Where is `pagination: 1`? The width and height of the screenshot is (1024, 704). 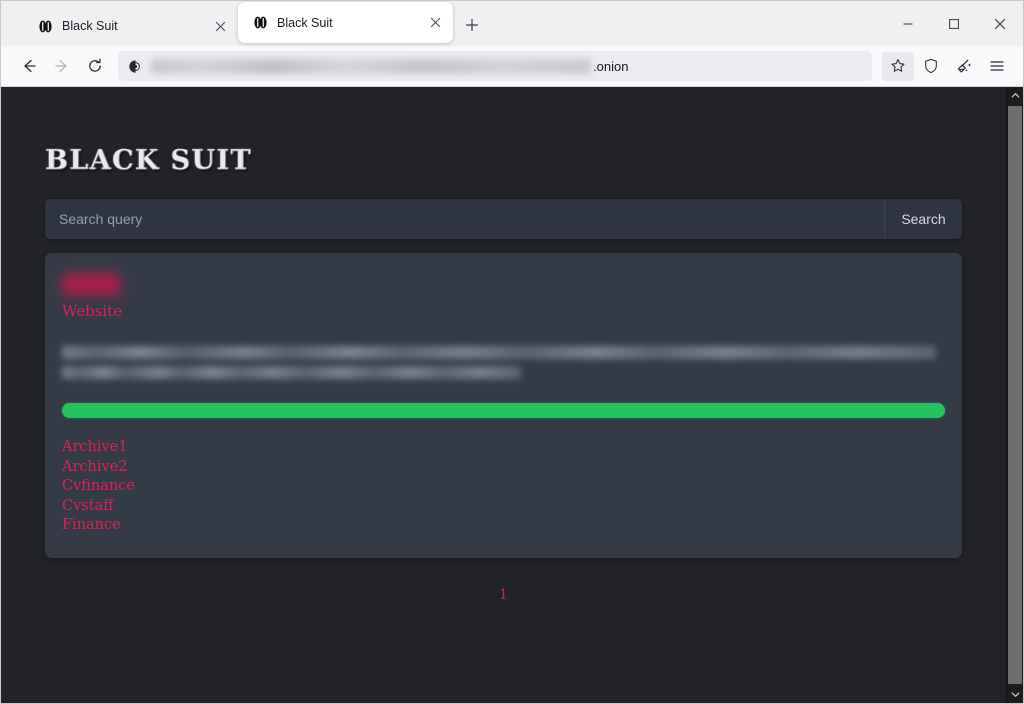 pagination: 1 is located at coordinates (503, 595).